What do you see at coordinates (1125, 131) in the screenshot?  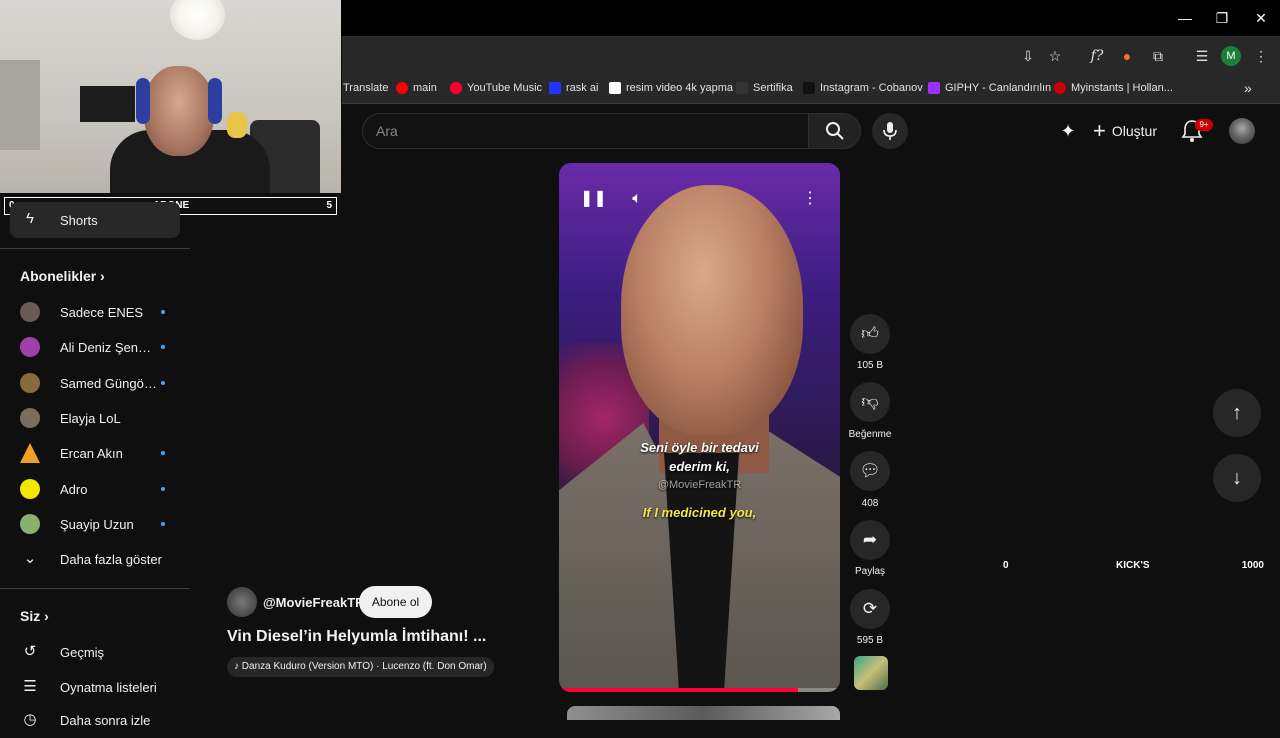 I see `create-button: + Oluştur` at bounding box center [1125, 131].